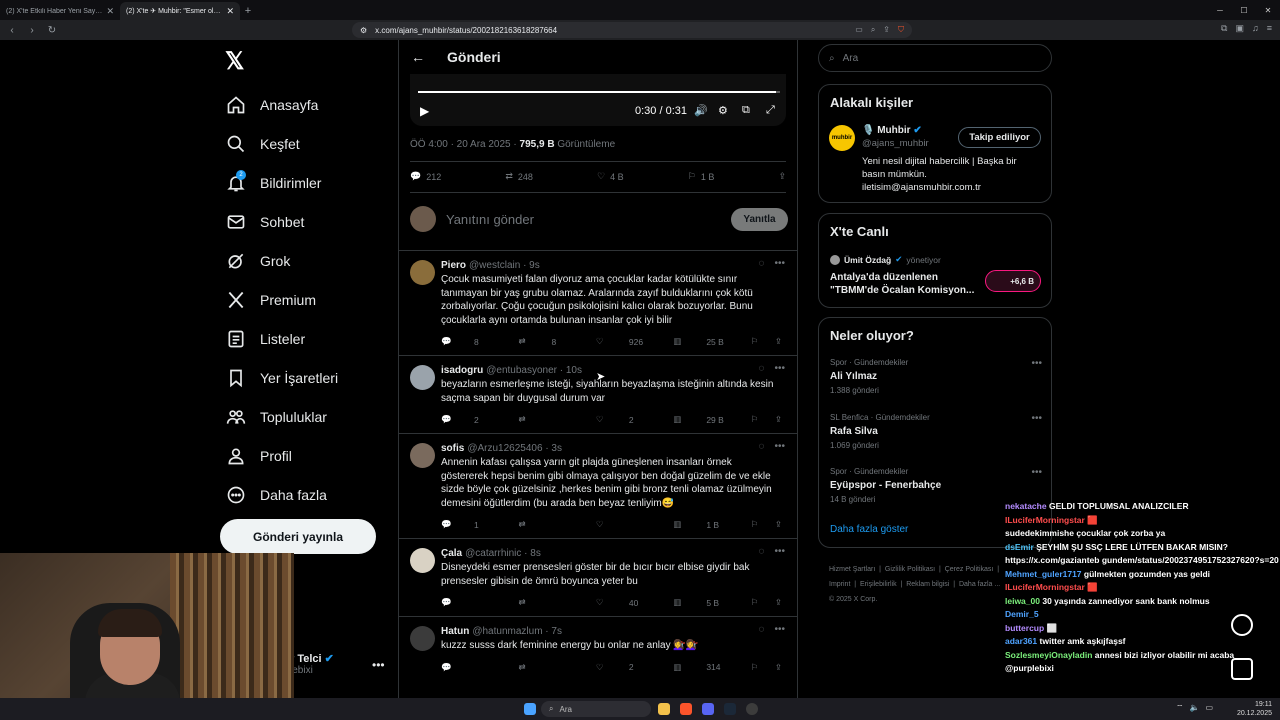 The image size is (1280, 720). What do you see at coordinates (1026, 507) in the screenshot?
I see `chat-username: nekatache` at bounding box center [1026, 507].